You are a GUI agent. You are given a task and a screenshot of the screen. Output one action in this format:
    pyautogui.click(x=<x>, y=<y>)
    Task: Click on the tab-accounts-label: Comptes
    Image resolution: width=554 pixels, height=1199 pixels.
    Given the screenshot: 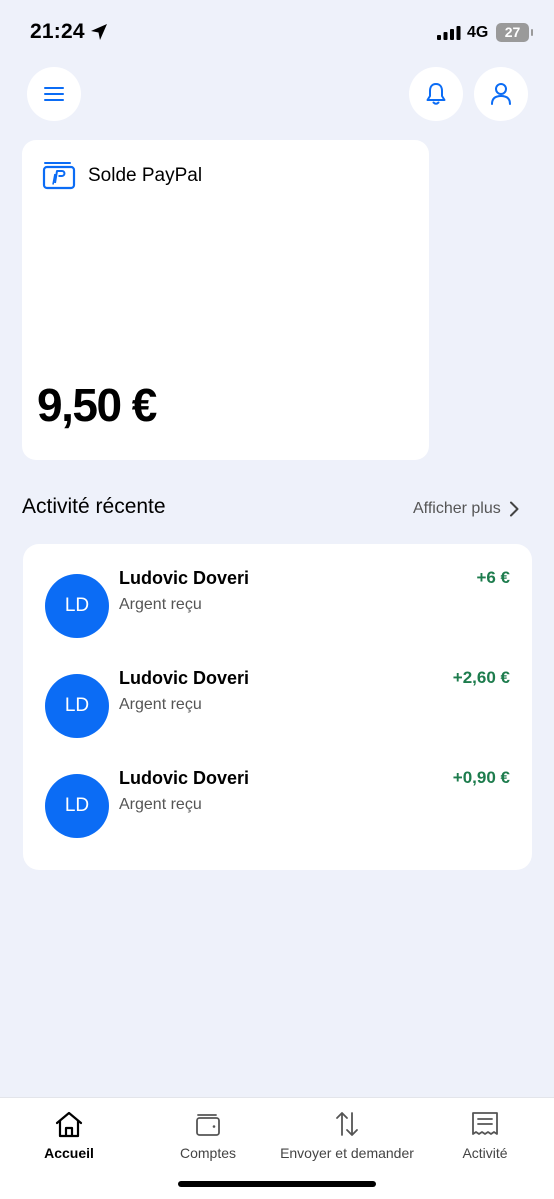 What is the action you would take?
    pyautogui.click(x=208, y=1153)
    